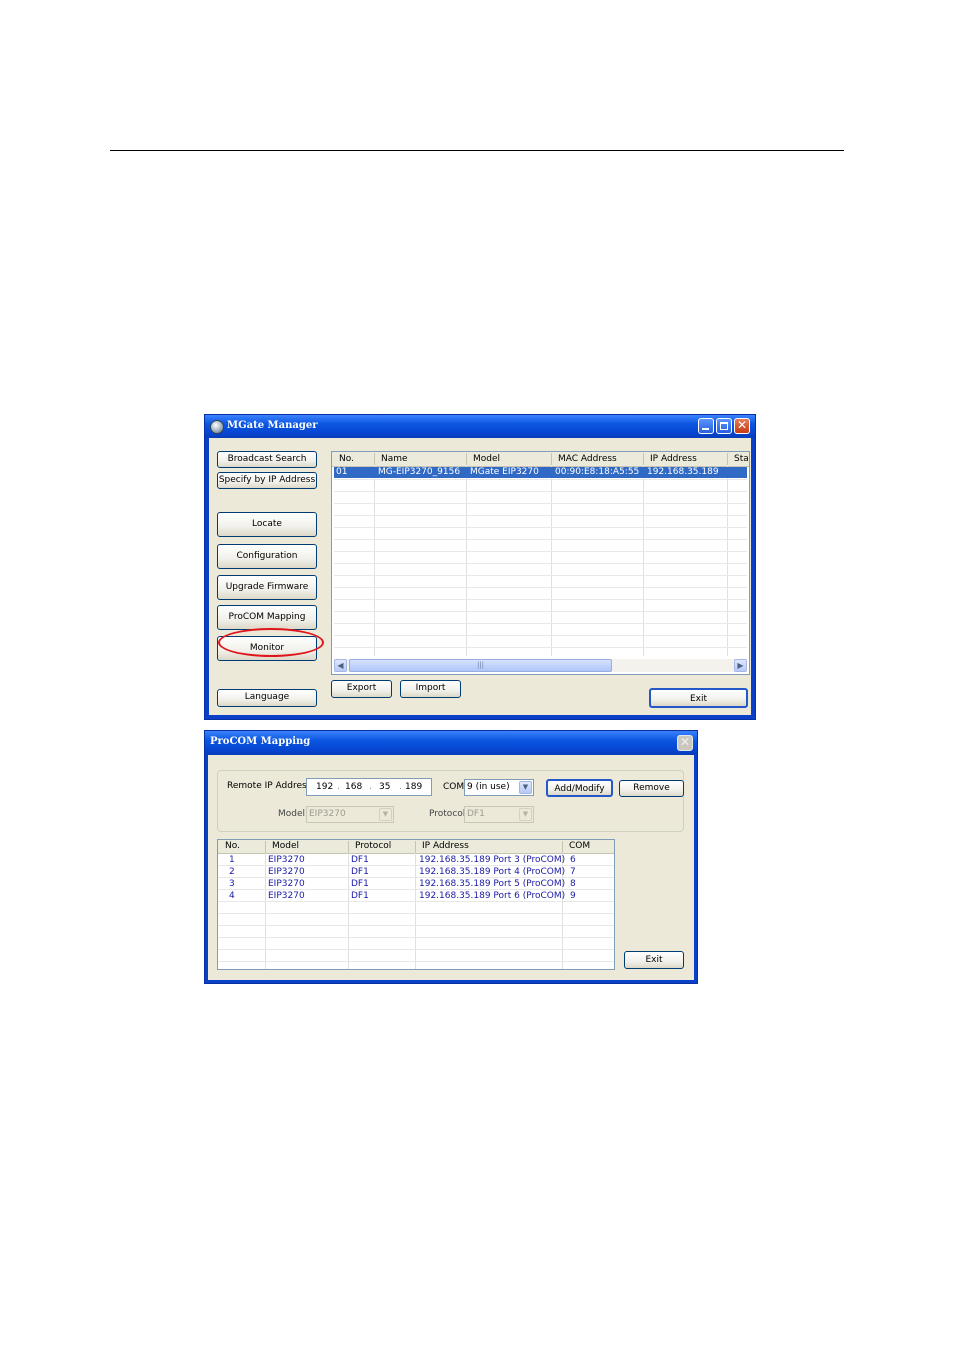  I want to click on procom-window-title: ProCOM Mapping, so click(260, 741).